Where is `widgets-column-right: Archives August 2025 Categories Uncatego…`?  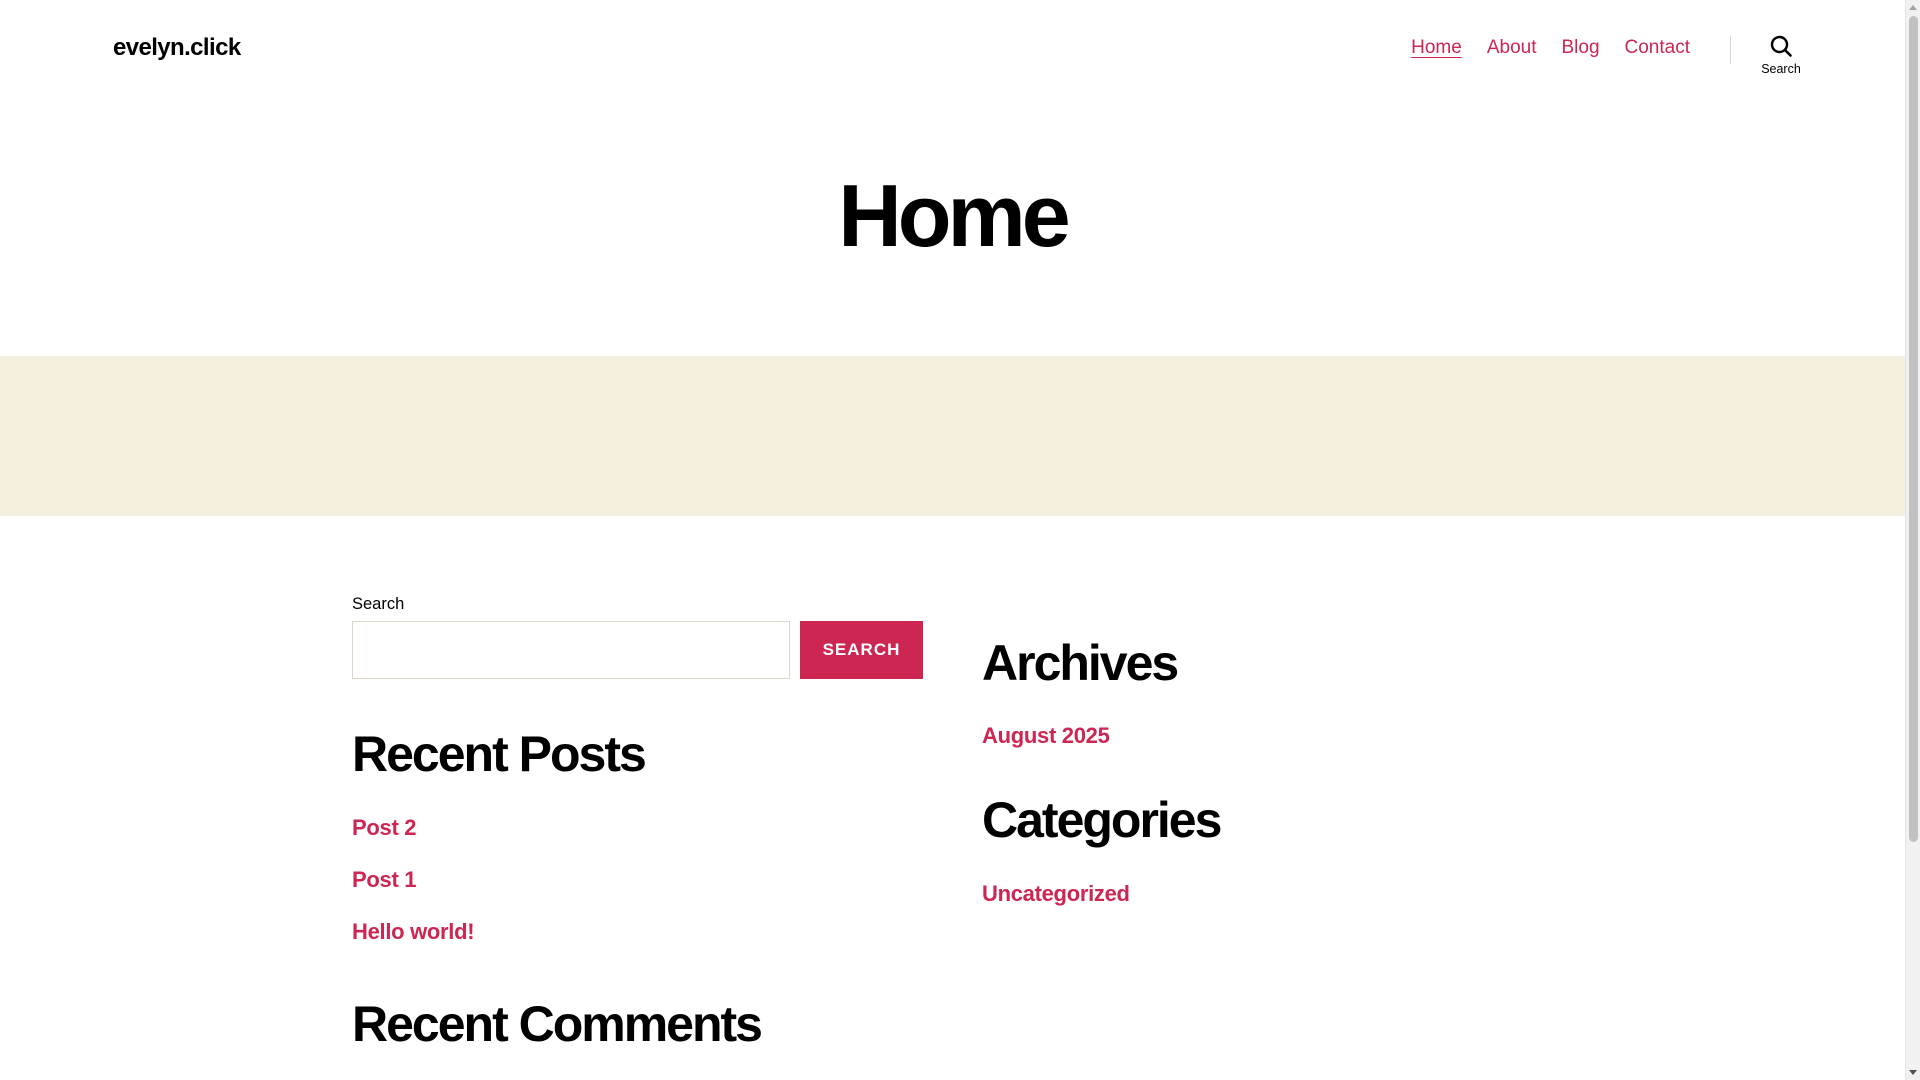 widgets-column-right: Archives August 2025 Categories Uncatego… is located at coordinates (1268, 771).